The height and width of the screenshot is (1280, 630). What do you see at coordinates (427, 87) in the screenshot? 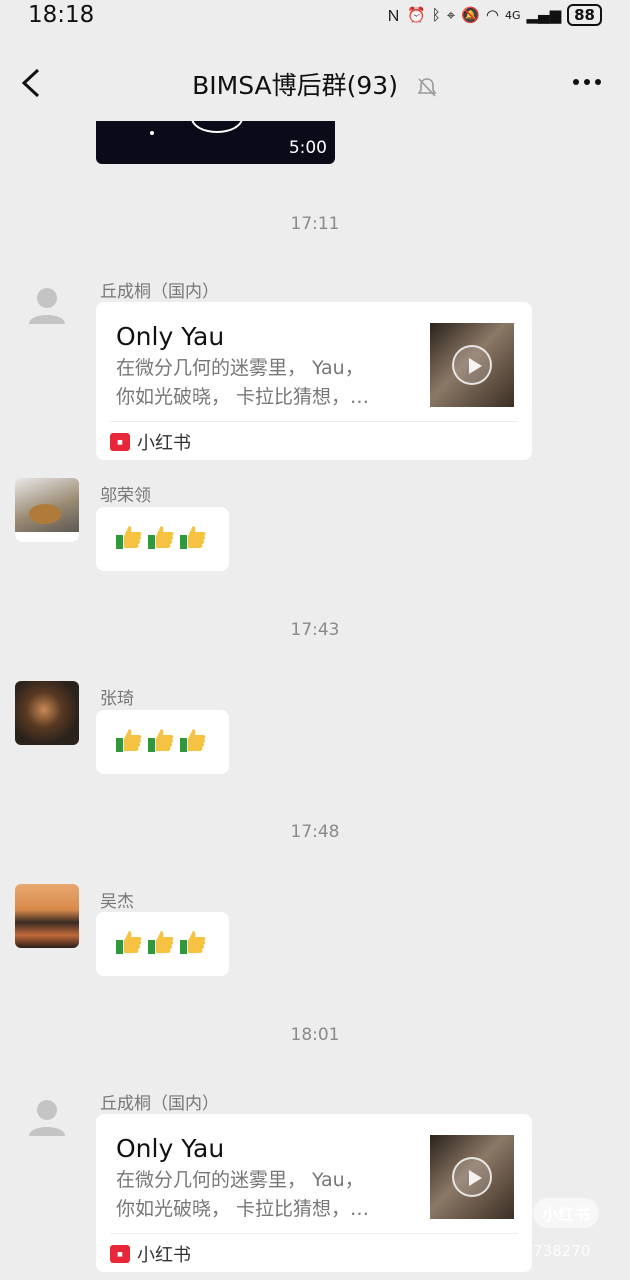
I see `bell-muted-icon` at bounding box center [427, 87].